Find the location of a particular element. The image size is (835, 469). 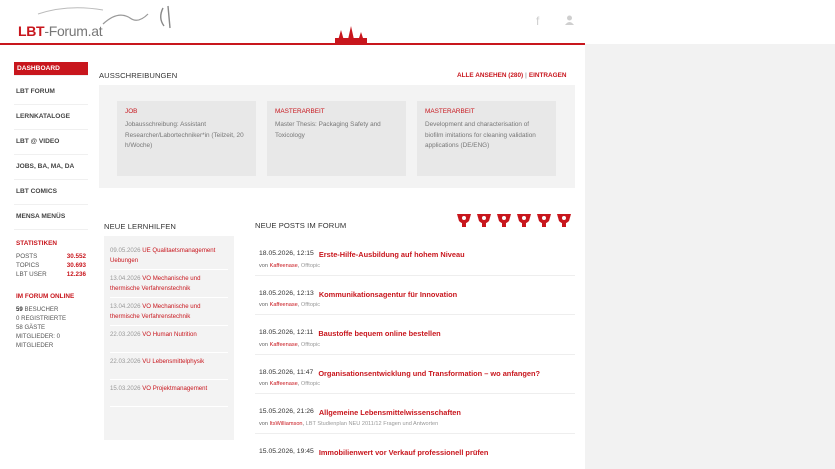

posts-title: NEUE POSTS IM FORUM is located at coordinates (301, 225).